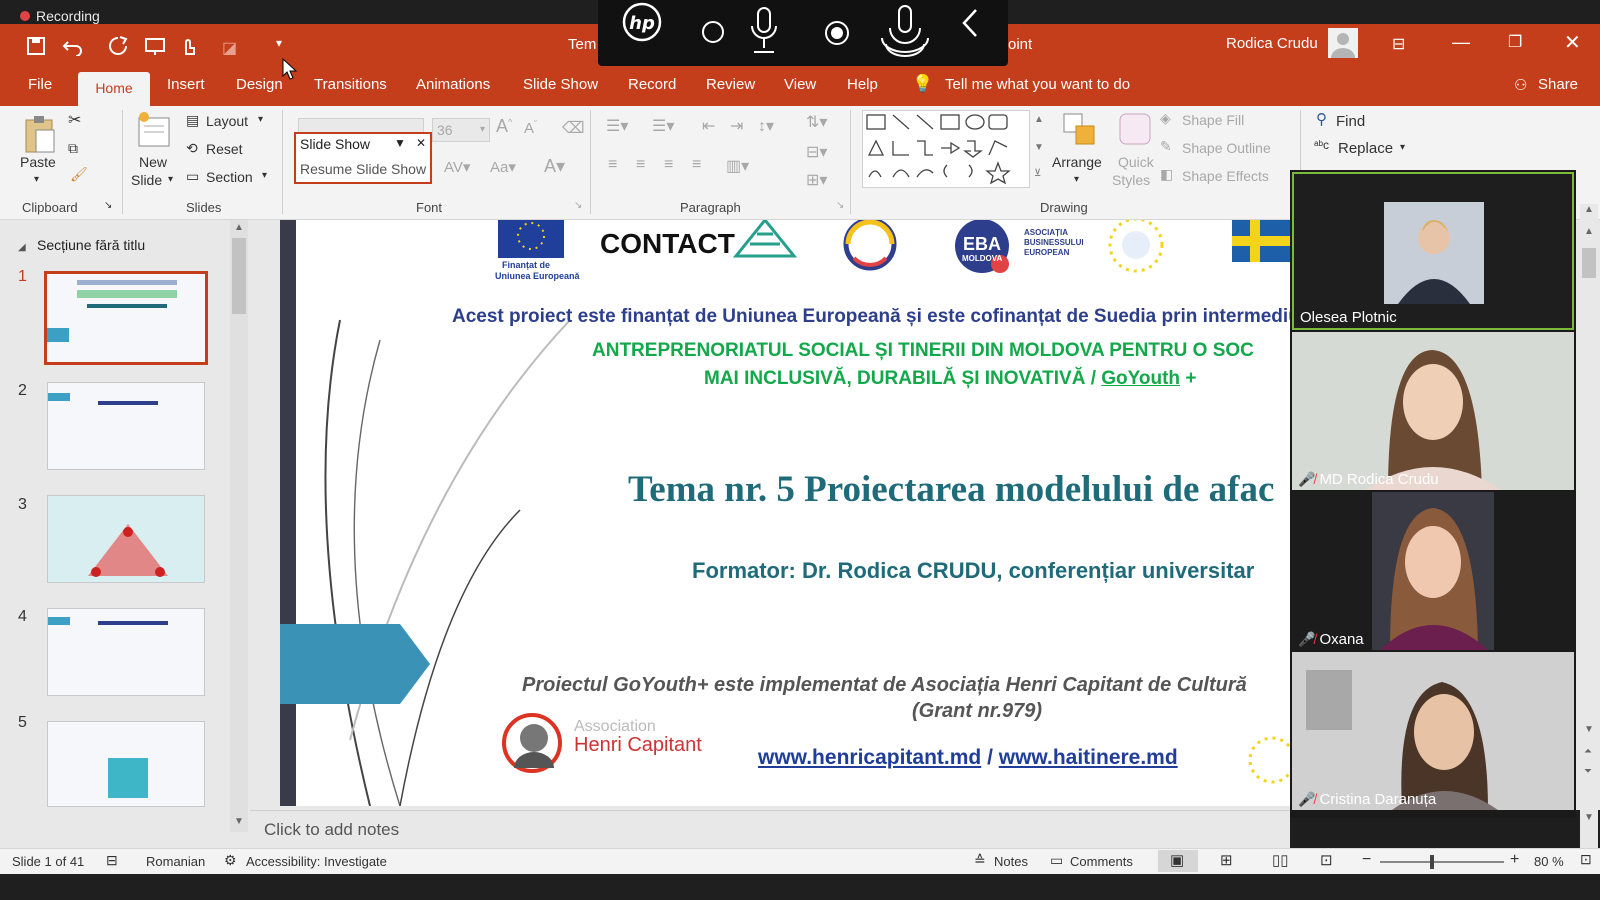 The height and width of the screenshot is (900, 1600). Describe the element at coordinates (837, 33) in the screenshot. I see `record-icon` at that location.